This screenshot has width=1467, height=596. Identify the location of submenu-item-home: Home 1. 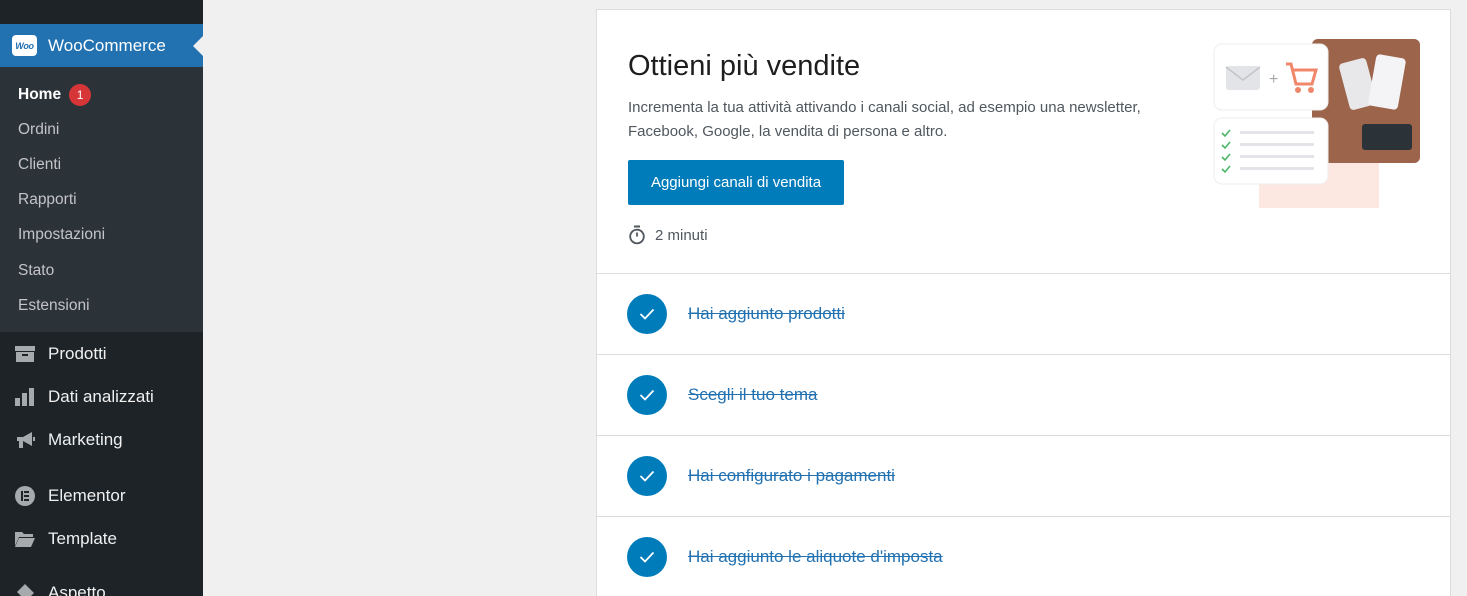
(101, 94).